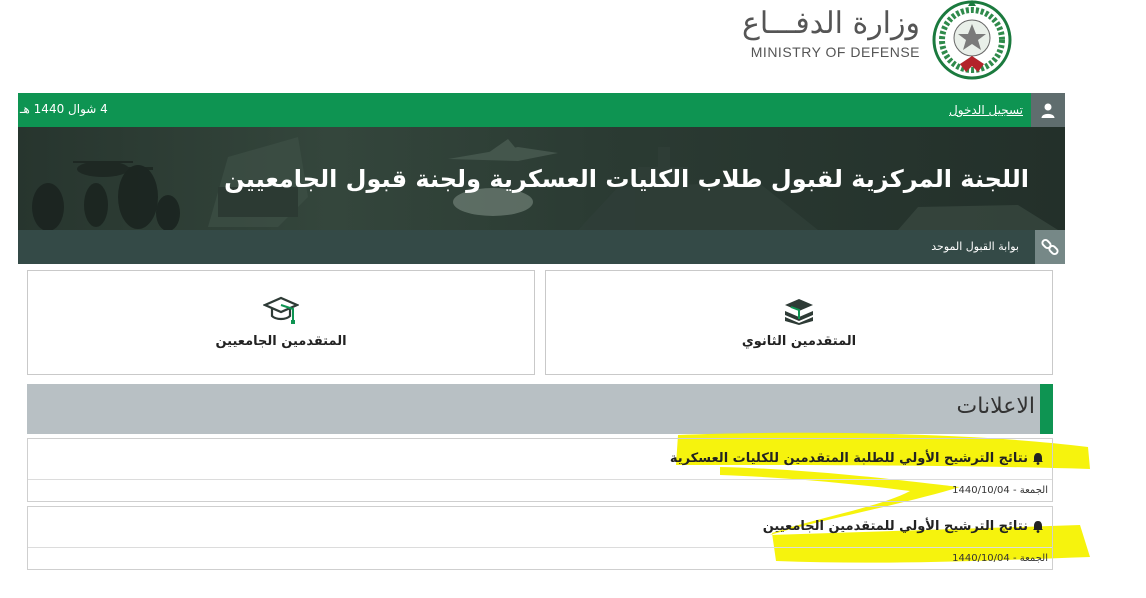 Image resolution: width=1146 pixels, height=598 pixels. Describe the element at coordinates (986, 110) in the screenshot. I see `login-link: تسجيل الدخول` at that location.